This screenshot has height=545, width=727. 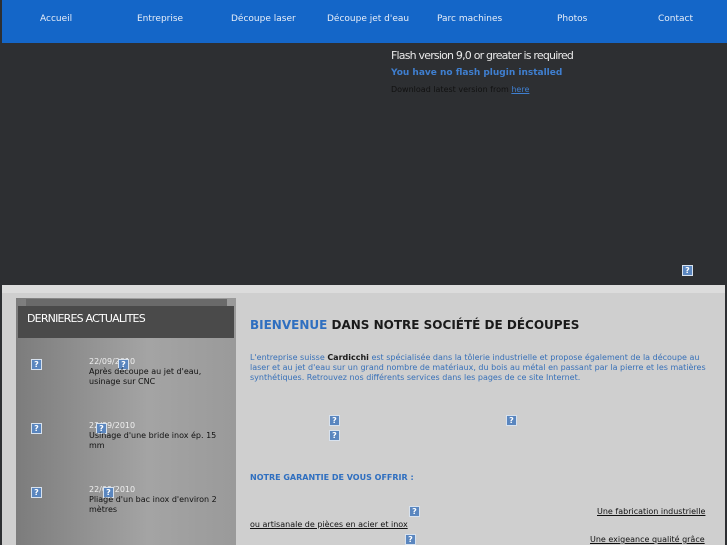 I want to click on nav-item-entreprise: Entreprise, so click(x=160, y=19).